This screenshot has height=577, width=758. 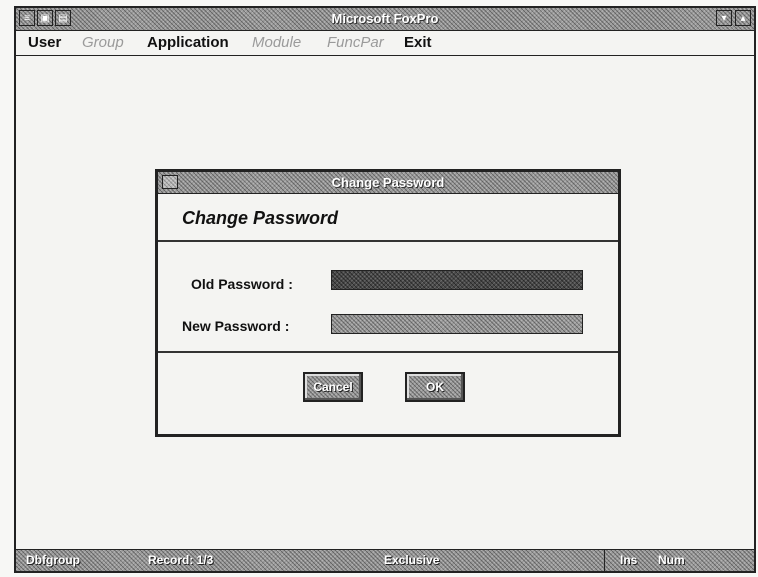 I want to click on status-bar: Dbfgroup Record: 1/3 Exclusive Ins Num, so click(x=385, y=560).